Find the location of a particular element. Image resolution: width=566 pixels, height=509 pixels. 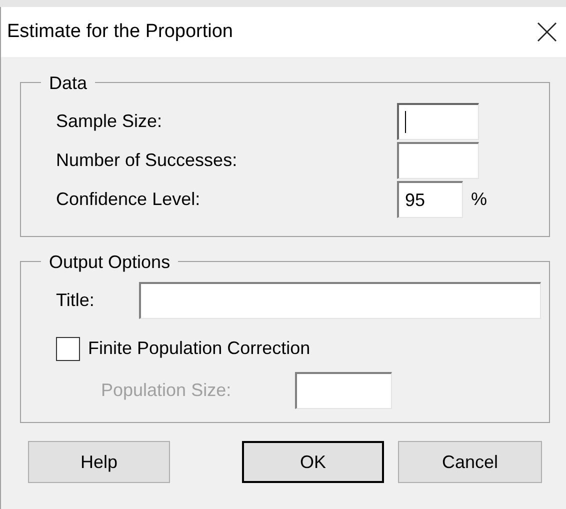

dialog-button: Help is located at coordinates (99, 462).